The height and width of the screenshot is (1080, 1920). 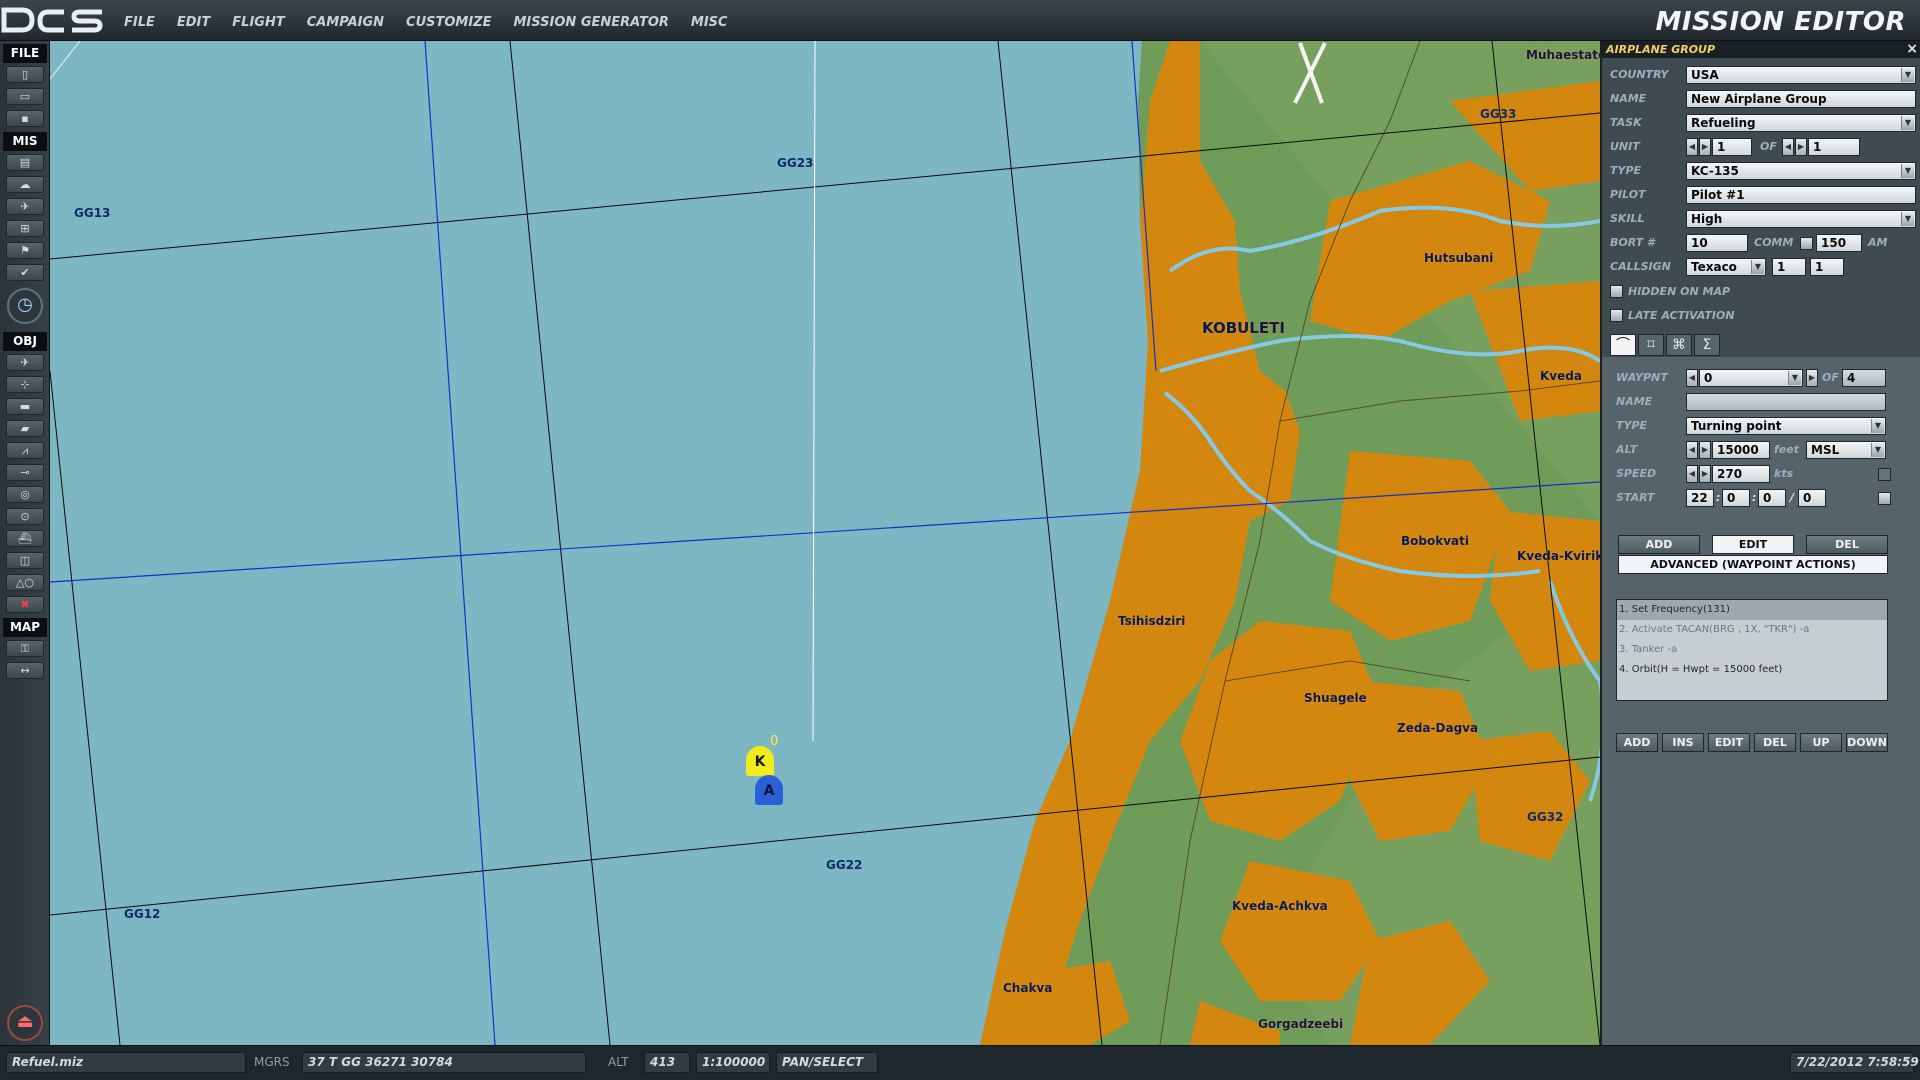 What do you see at coordinates (25, 228) in the screenshot?
I see `trigger-zone-icon: ⊞` at bounding box center [25, 228].